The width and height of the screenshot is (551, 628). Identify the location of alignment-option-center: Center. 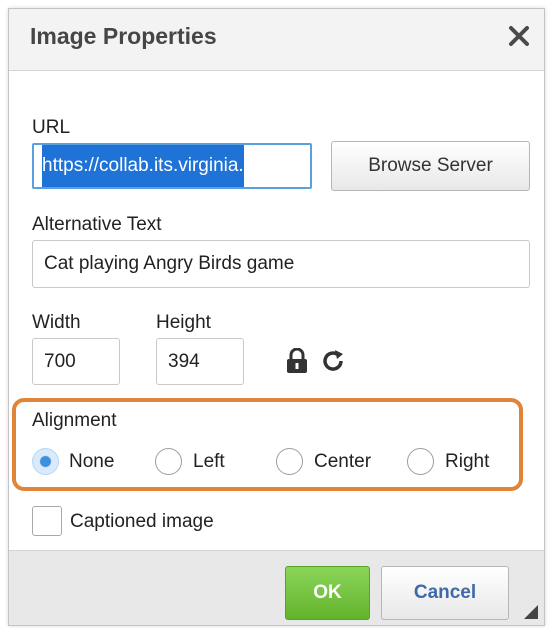
(342, 462).